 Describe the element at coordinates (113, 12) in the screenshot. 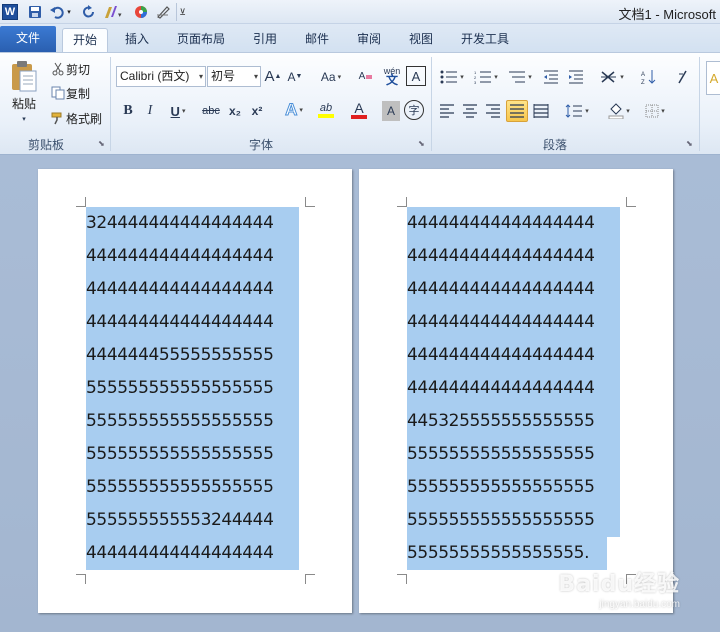

I see `format-painter-icon: ▾` at that location.